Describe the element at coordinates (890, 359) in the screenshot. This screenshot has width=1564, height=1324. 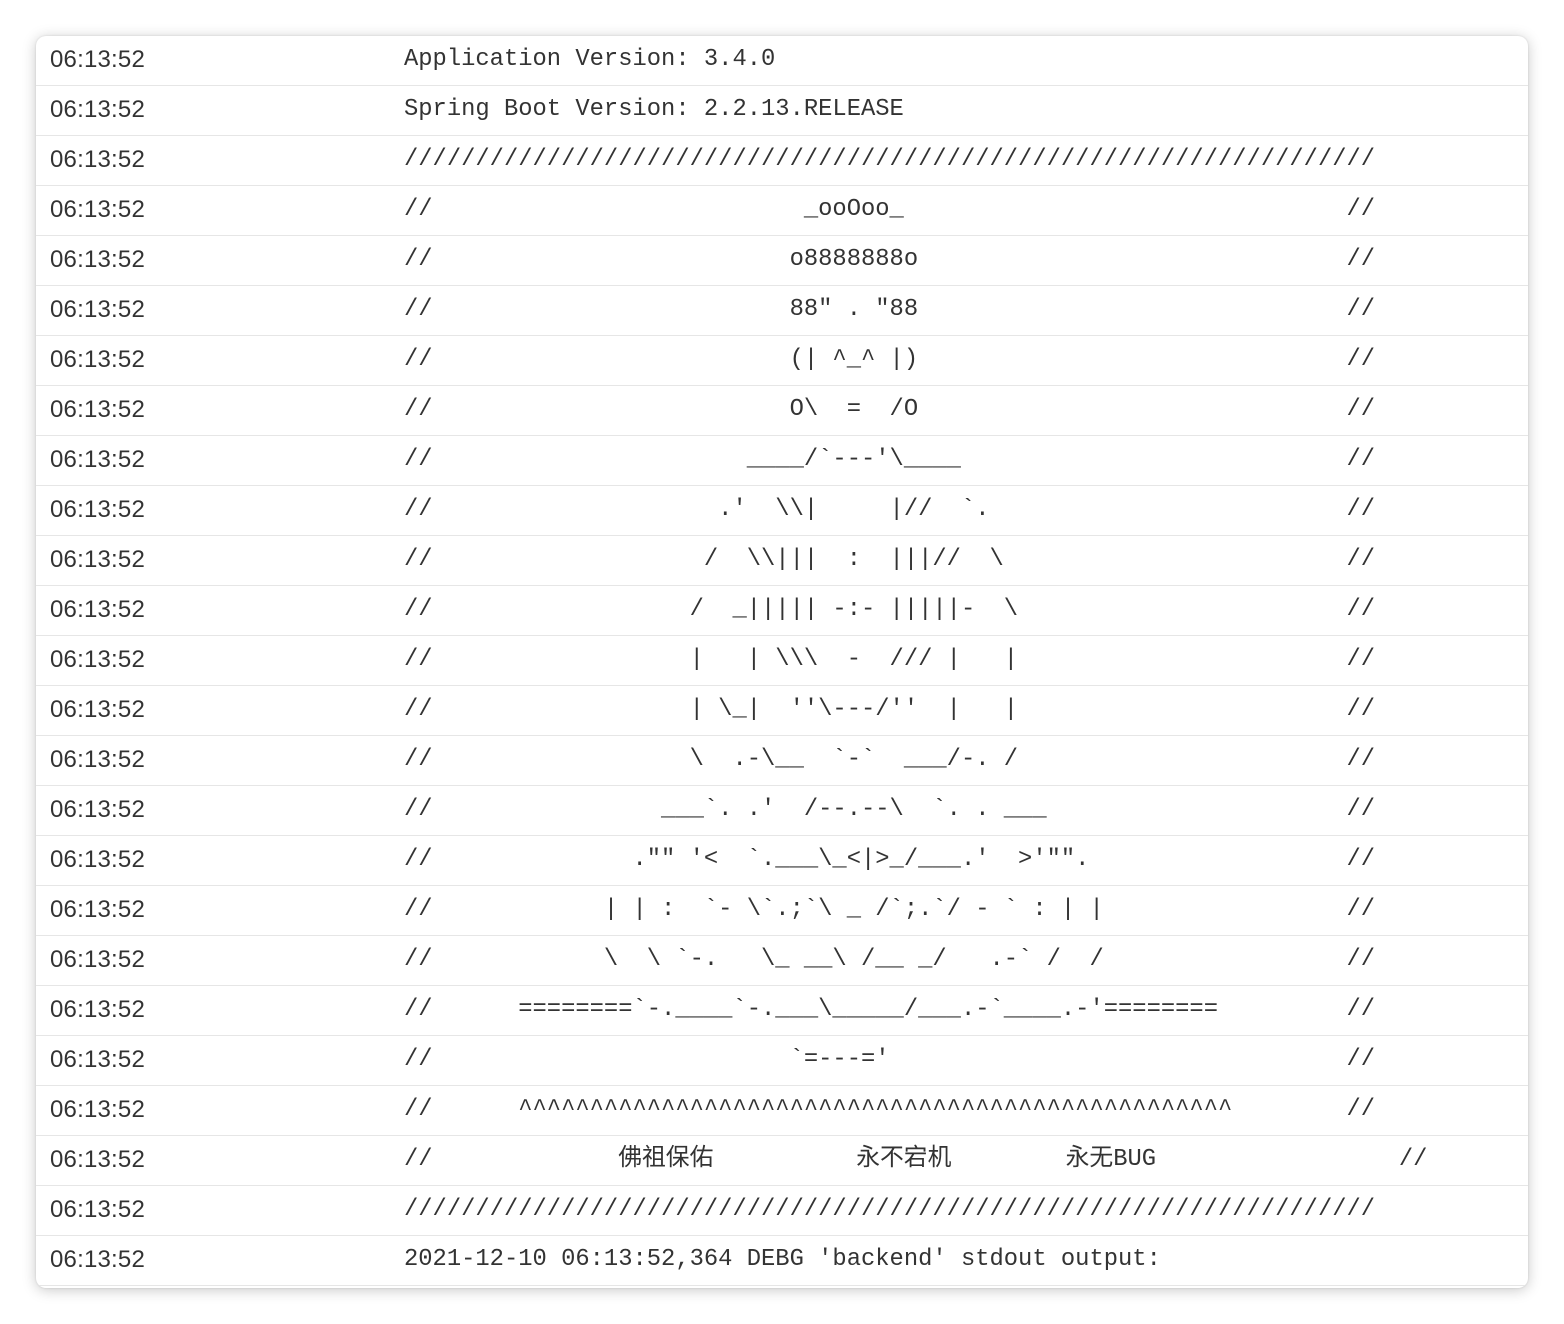
I see `log-message: // (| ^_^ |) //` at that location.